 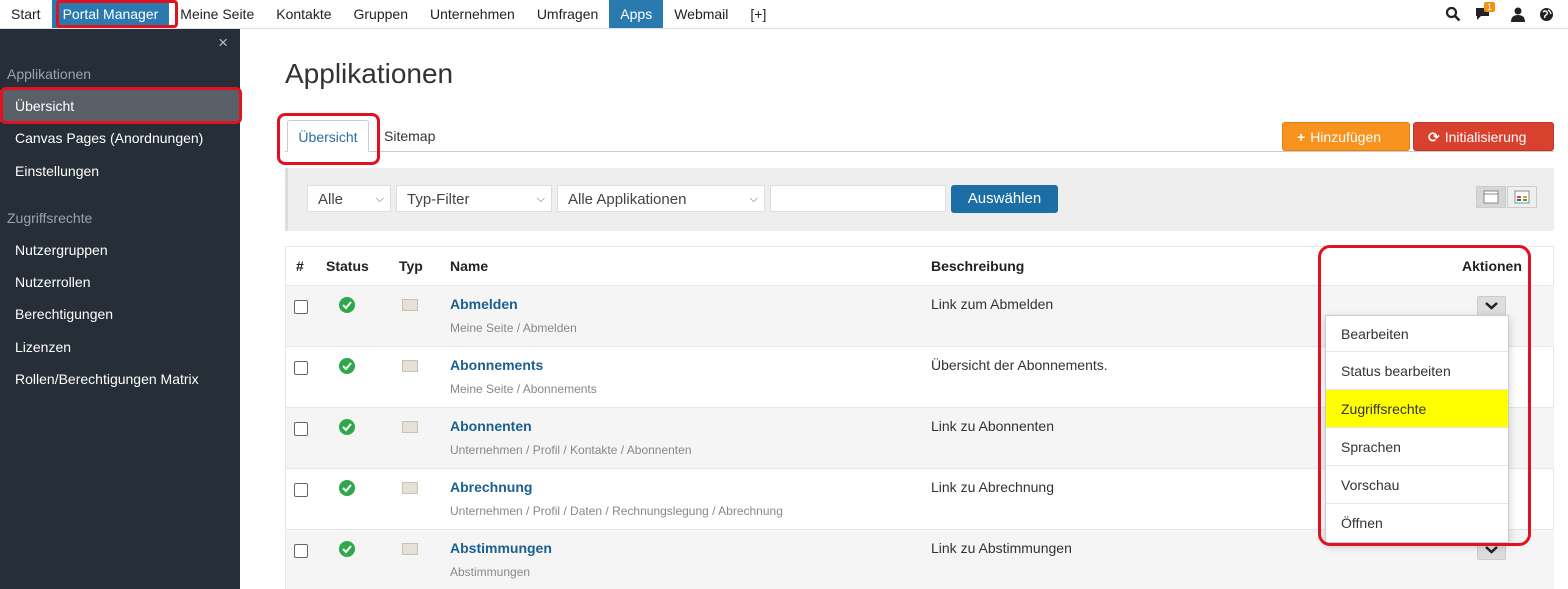 I want to click on sidebar-item-uebersicht: Übersicht, so click(x=120, y=106).